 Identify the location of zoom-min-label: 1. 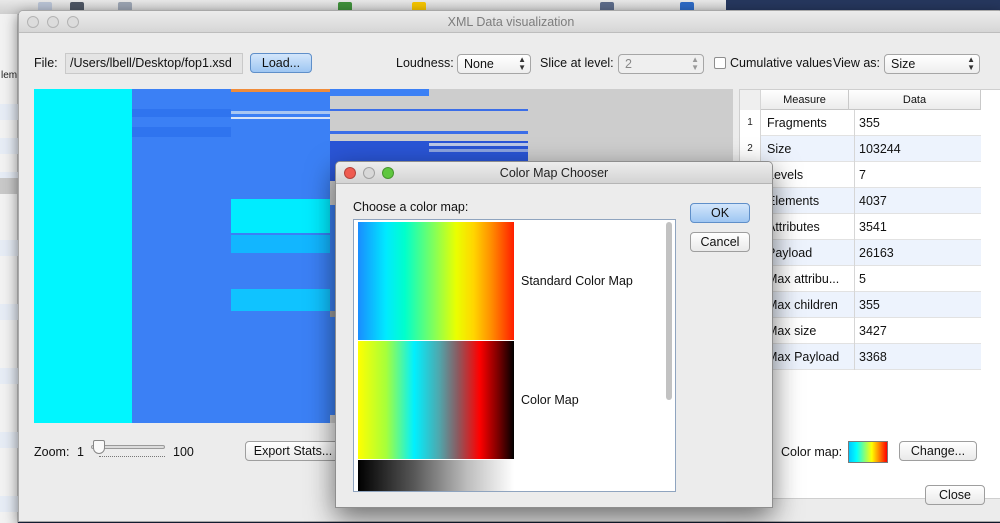
(80, 452).